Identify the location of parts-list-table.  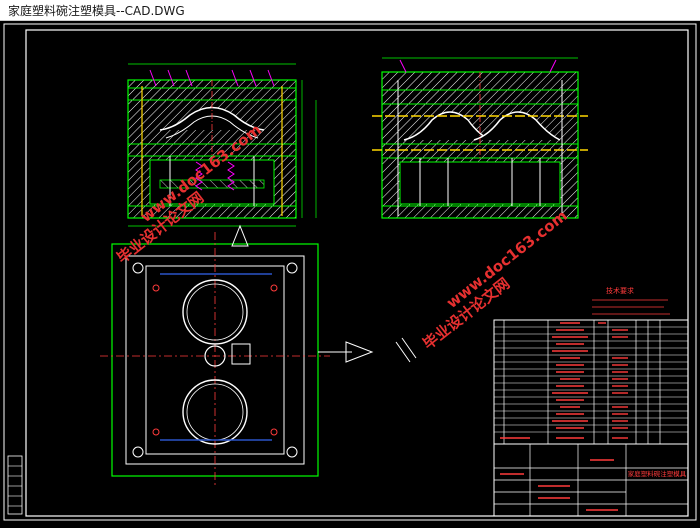
(591, 382).